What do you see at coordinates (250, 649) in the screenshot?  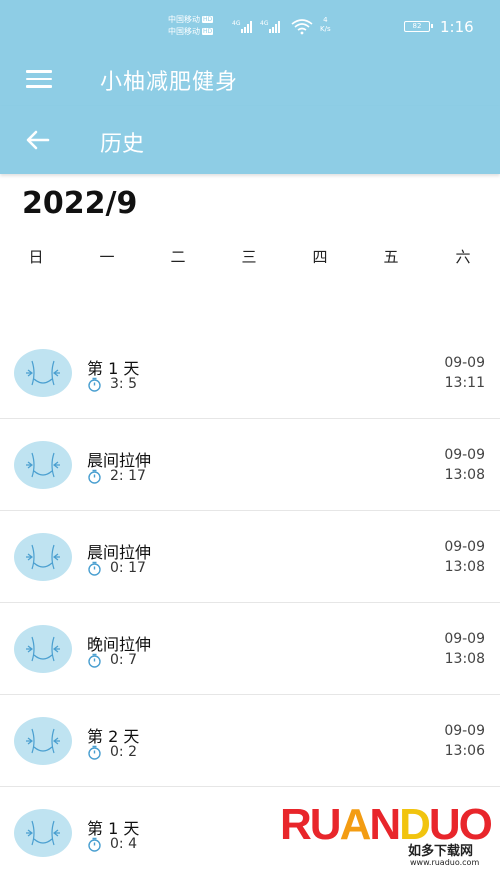 I see `history-item: 晚间拉伸 0: 7 09-09 13:08` at bounding box center [250, 649].